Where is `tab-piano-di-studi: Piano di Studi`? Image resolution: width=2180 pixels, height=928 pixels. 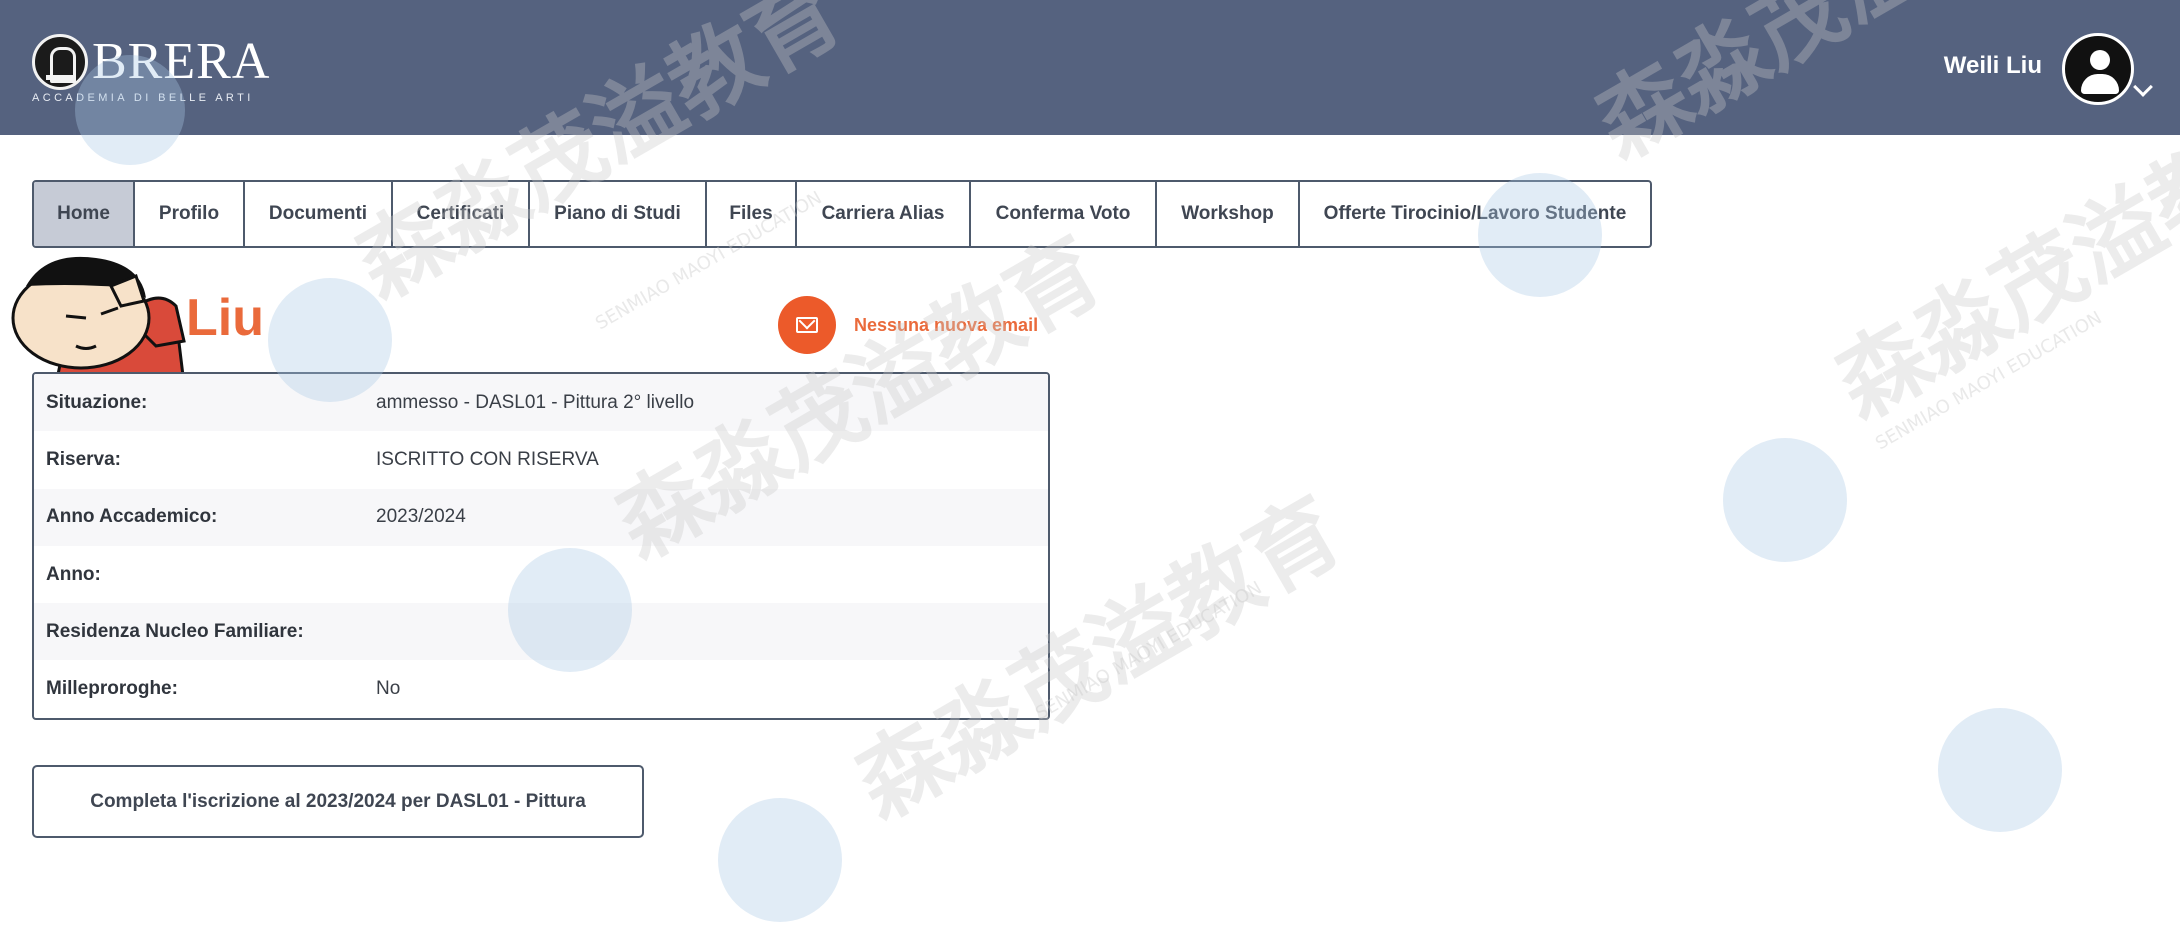
tab-piano-di-studi: Piano di Studi is located at coordinates (618, 214).